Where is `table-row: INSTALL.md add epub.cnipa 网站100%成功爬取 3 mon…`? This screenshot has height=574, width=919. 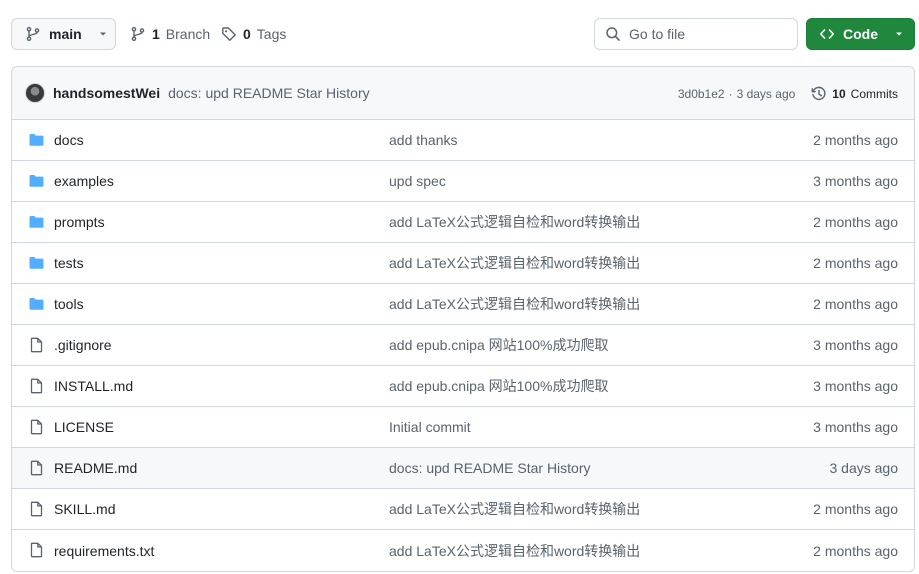
table-row: INSTALL.md add epub.cnipa 网站100%成功爬取 3 mon… is located at coordinates (463, 386).